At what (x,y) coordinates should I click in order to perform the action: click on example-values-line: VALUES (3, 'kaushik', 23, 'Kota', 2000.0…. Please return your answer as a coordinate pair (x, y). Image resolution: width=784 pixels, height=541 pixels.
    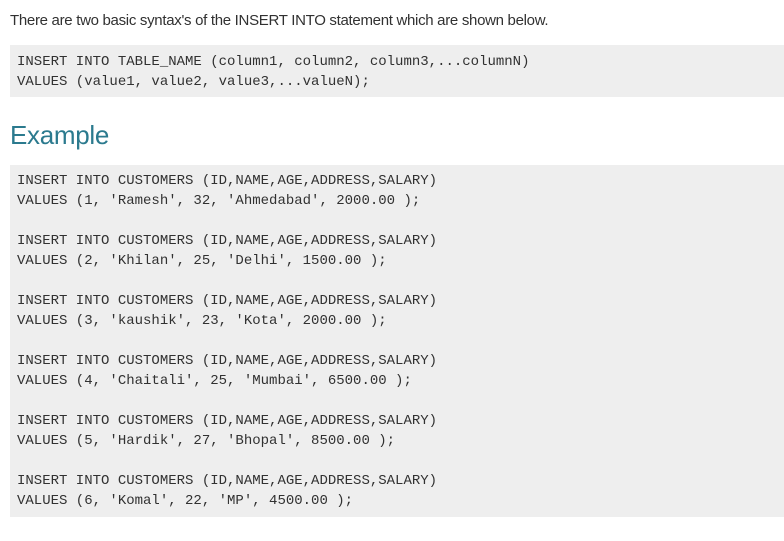
    Looking at the image, I should click on (202, 321).